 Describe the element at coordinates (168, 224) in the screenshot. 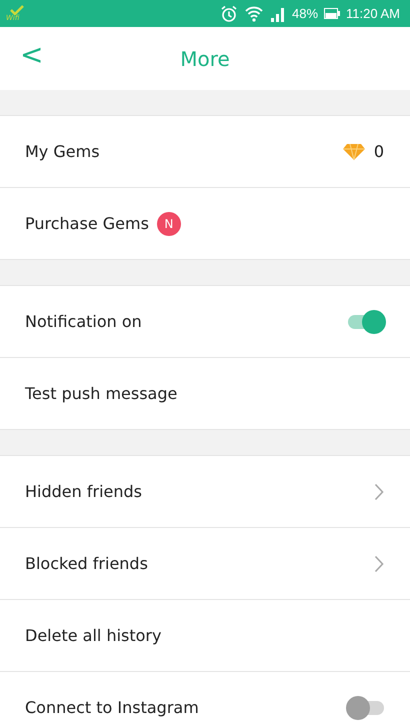

I see `new-badge: N` at that location.